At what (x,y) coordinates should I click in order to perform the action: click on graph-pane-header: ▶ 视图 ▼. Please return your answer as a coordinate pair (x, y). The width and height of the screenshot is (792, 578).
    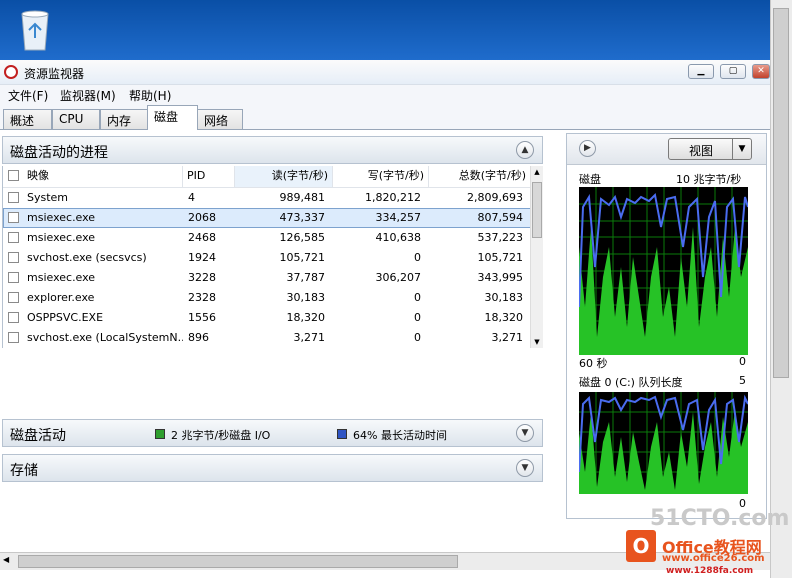
    Looking at the image, I should click on (666, 149).